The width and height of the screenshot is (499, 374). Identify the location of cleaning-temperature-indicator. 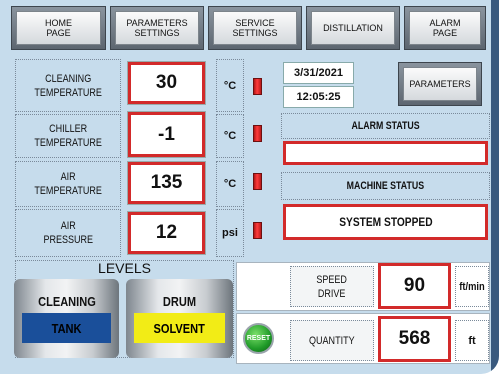
(257, 86).